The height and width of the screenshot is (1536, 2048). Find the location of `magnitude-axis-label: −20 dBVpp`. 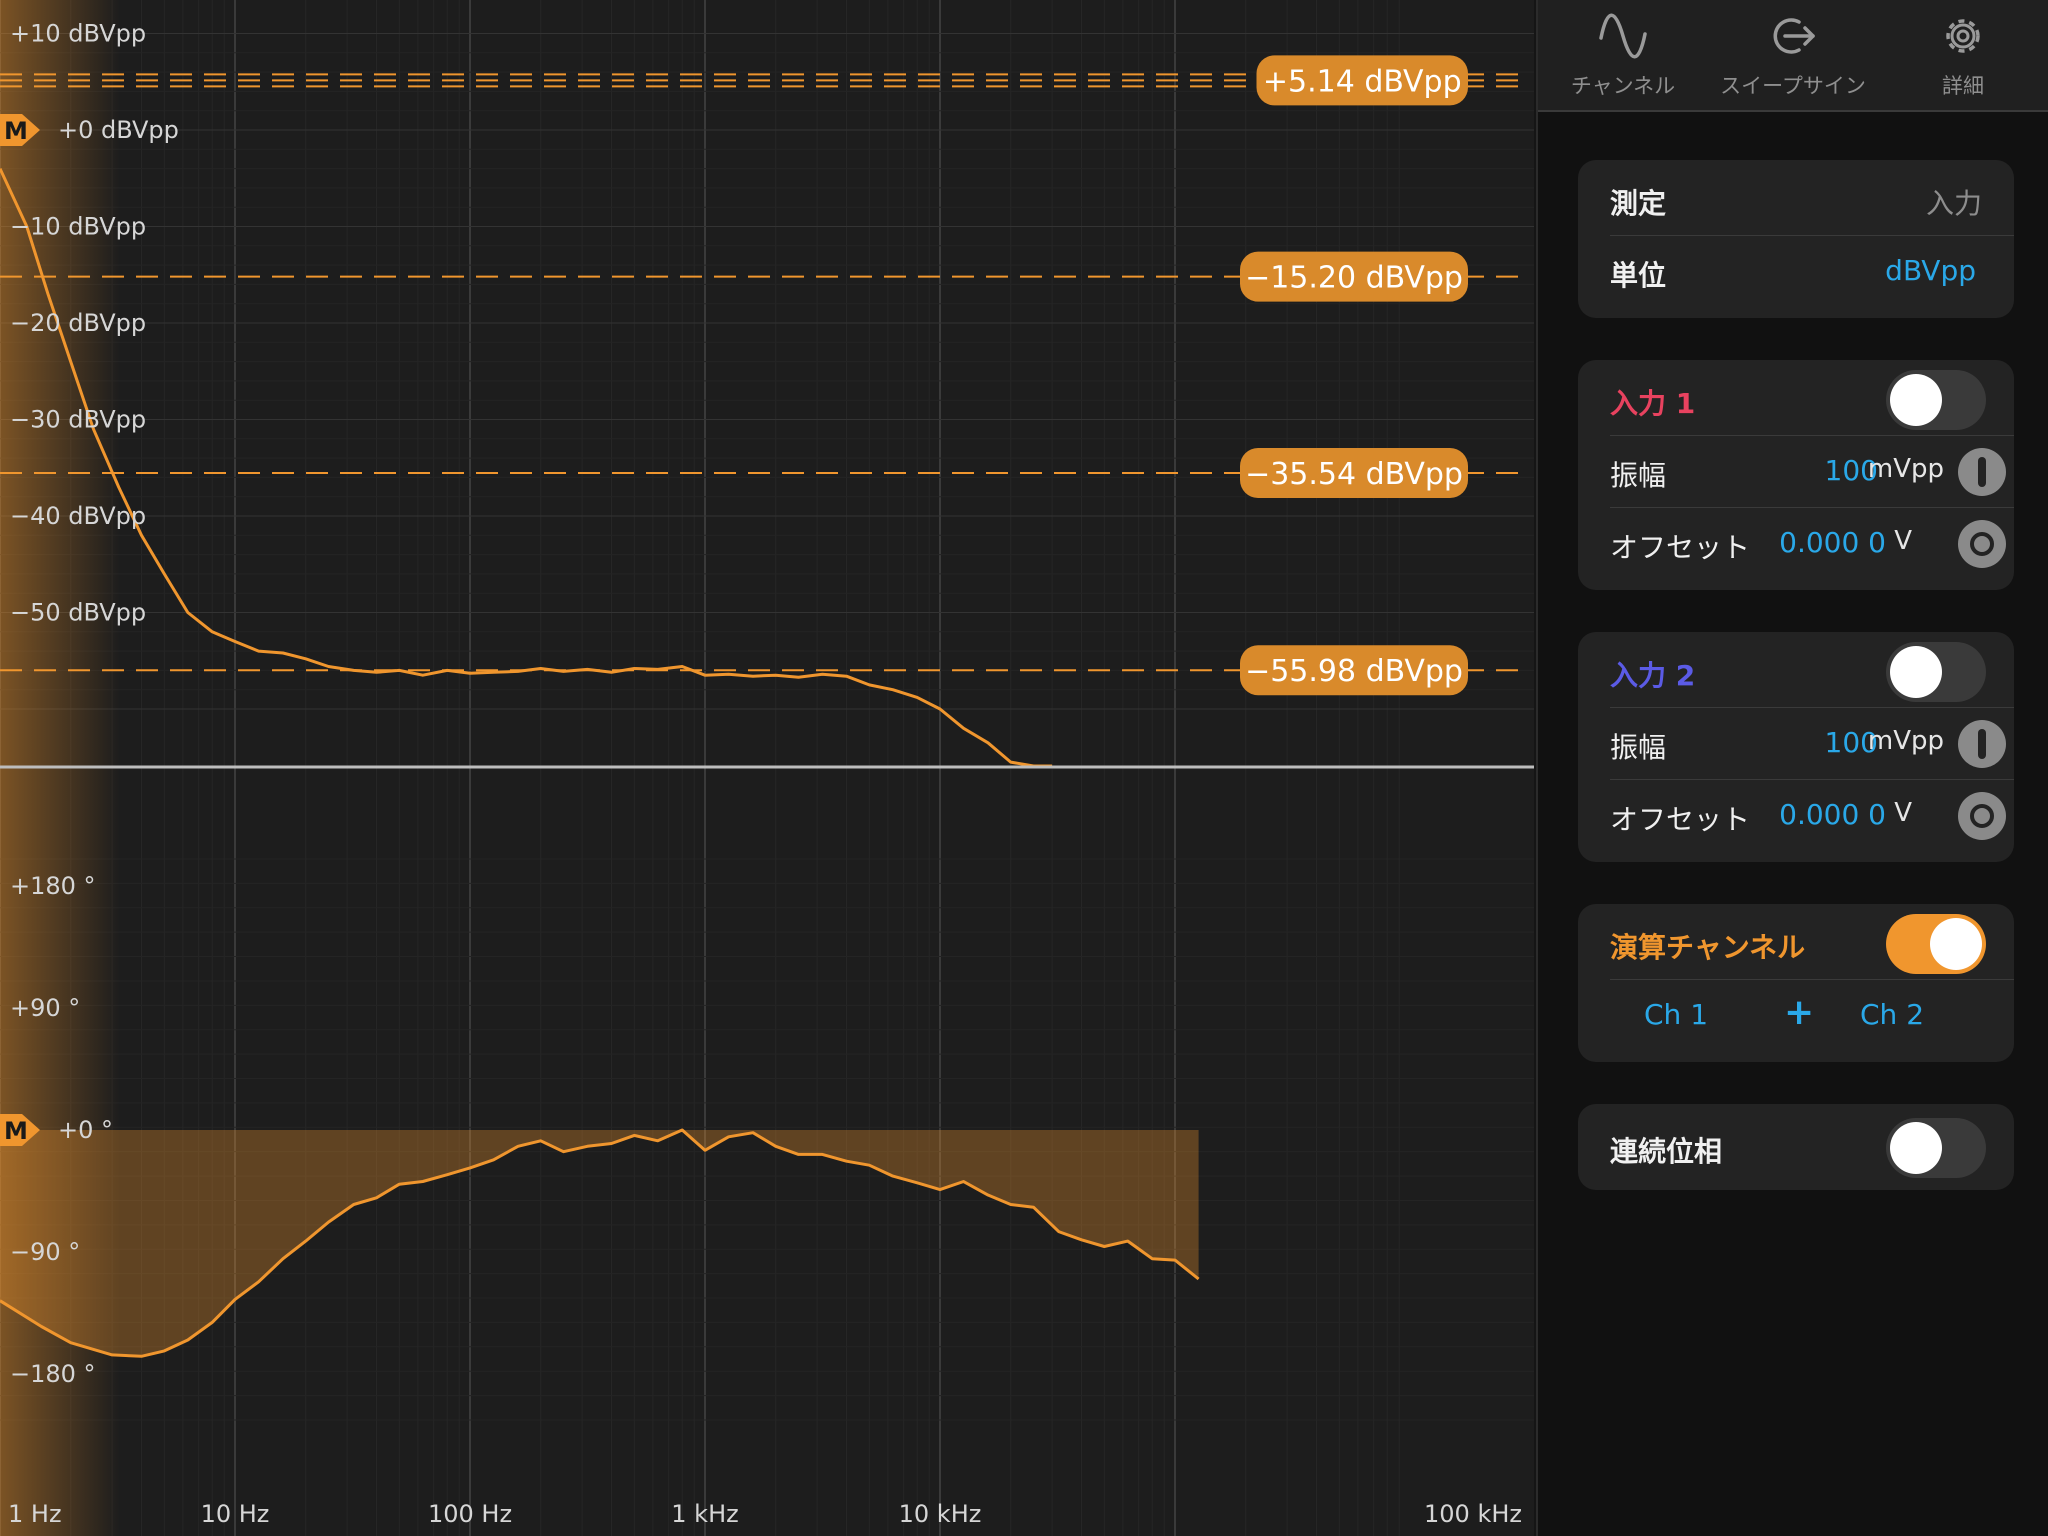

magnitude-axis-label: −20 dBVpp is located at coordinates (78, 323).